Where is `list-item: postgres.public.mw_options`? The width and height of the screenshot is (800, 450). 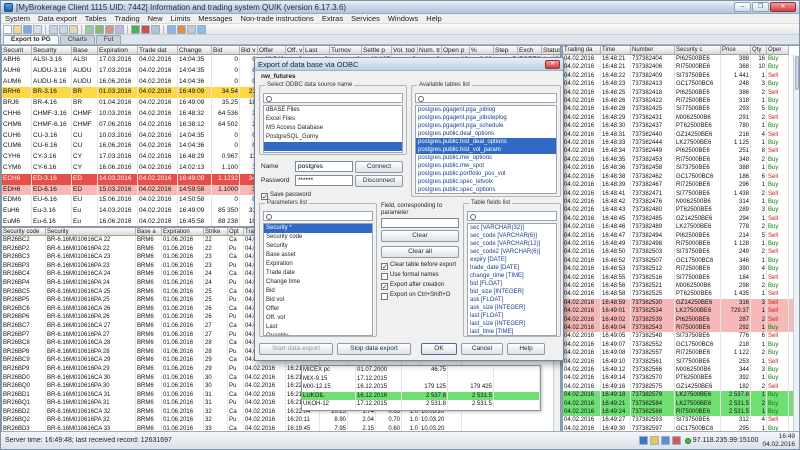
list-item: postgres.public.mw_options is located at coordinates (486, 158).